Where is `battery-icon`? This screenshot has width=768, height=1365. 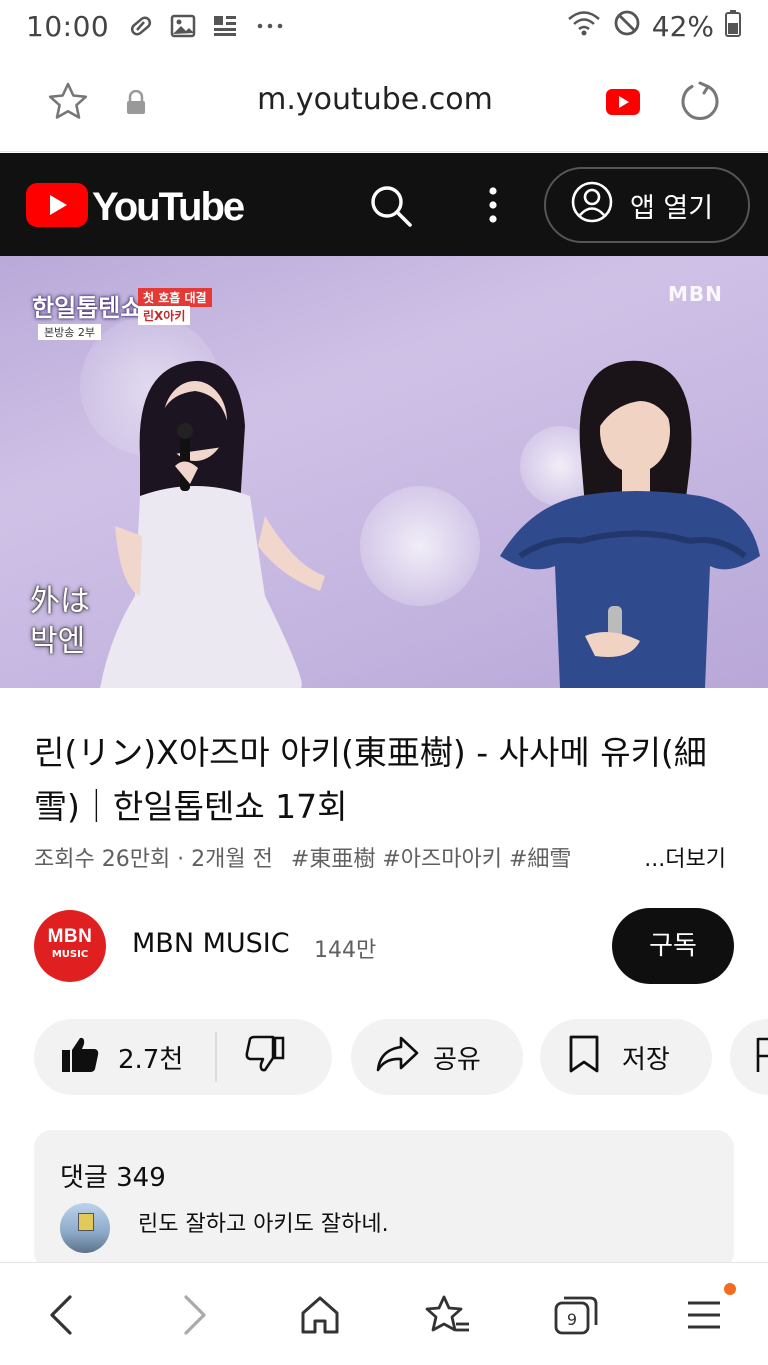
battery-icon is located at coordinates (733, 26).